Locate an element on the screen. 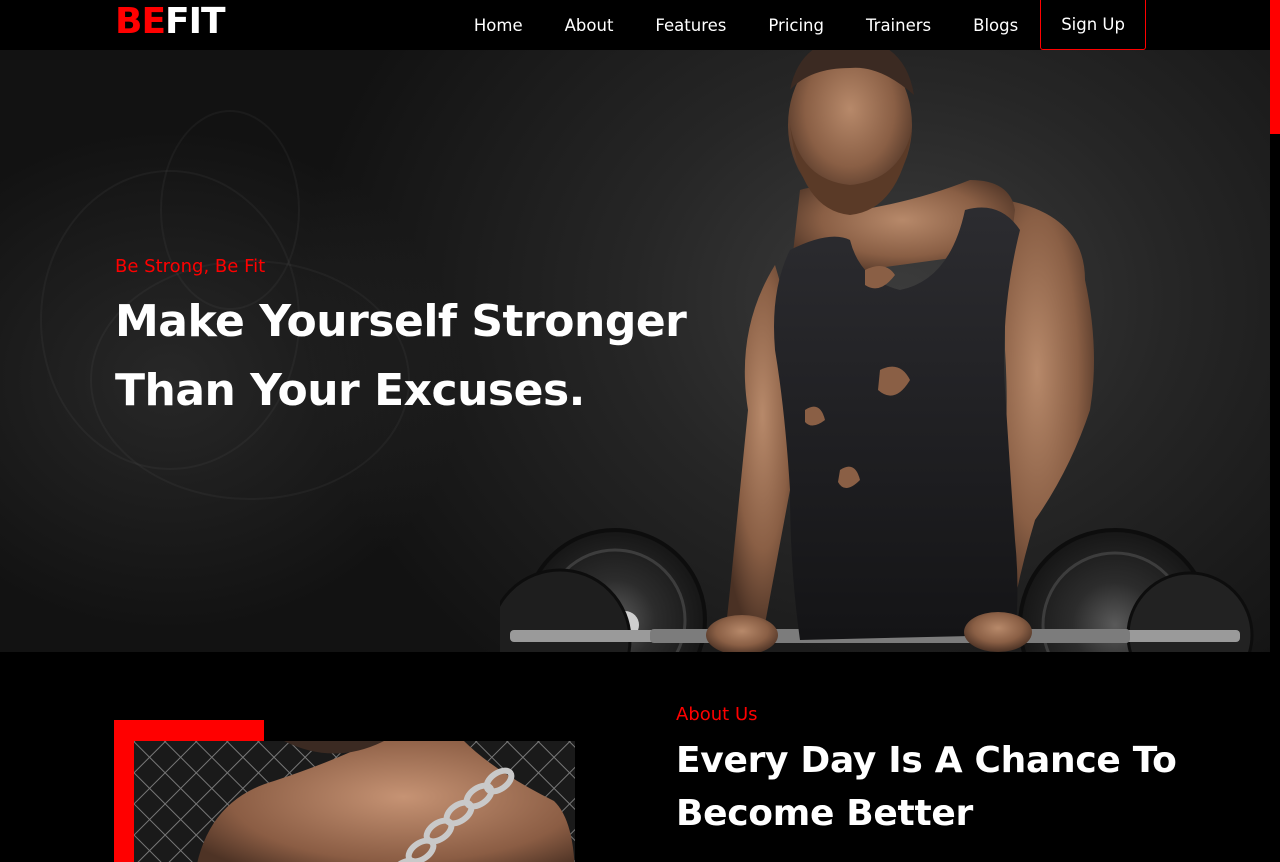  about-heading: Every Day Is A Chance To Become Better is located at coordinates (926, 787).